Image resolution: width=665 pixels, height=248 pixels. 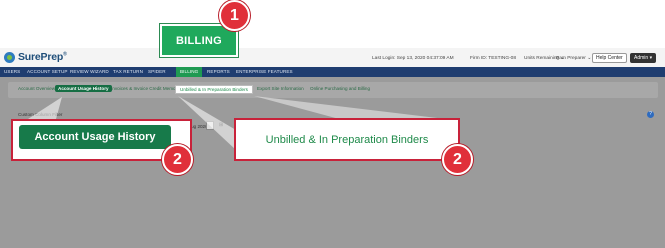 What do you see at coordinates (45, 108) in the screenshot?
I see `usage-pointer` at bounding box center [45, 108].